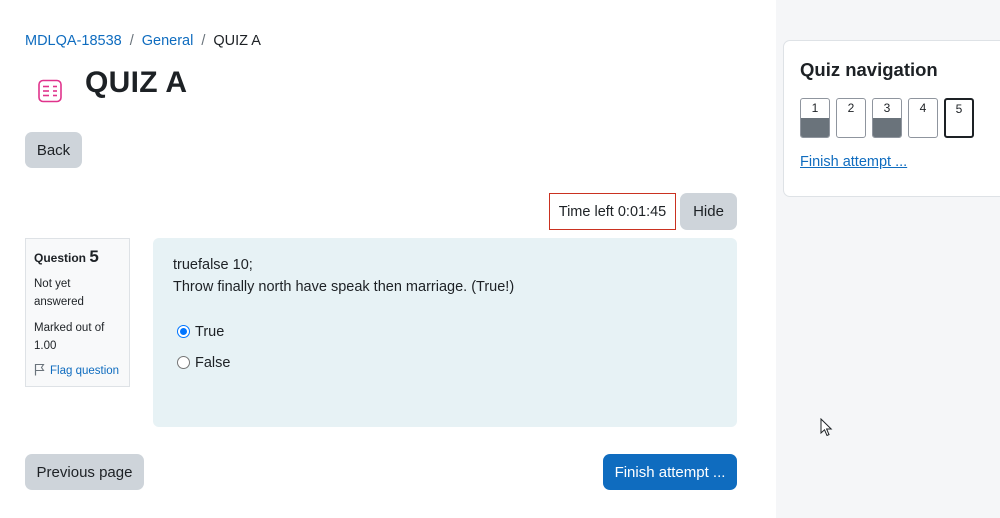  Describe the element at coordinates (53, 150) in the screenshot. I see `back-button: Back` at that location.